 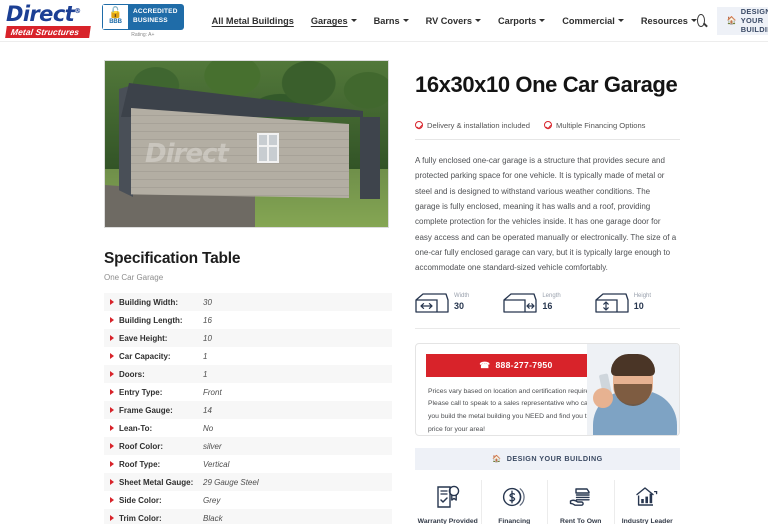 I want to click on industry-leader-icon, so click(x=647, y=496).